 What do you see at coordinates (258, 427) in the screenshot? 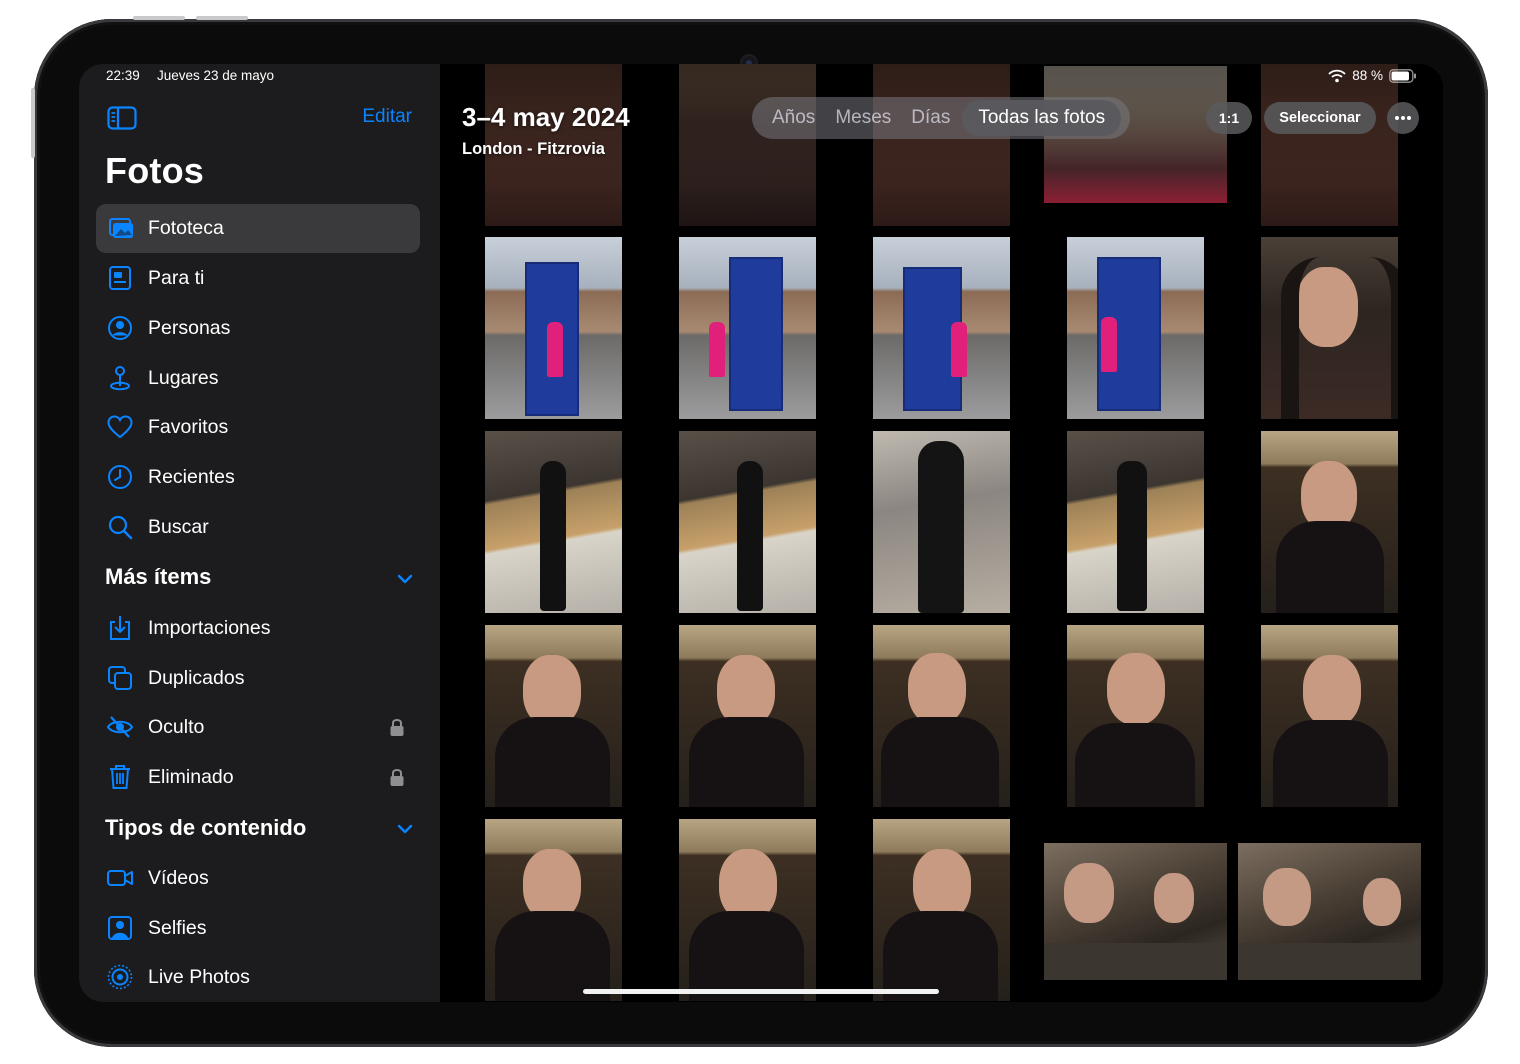
I see `sidebar-item-favoritos: Favoritos` at bounding box center [258, 427].